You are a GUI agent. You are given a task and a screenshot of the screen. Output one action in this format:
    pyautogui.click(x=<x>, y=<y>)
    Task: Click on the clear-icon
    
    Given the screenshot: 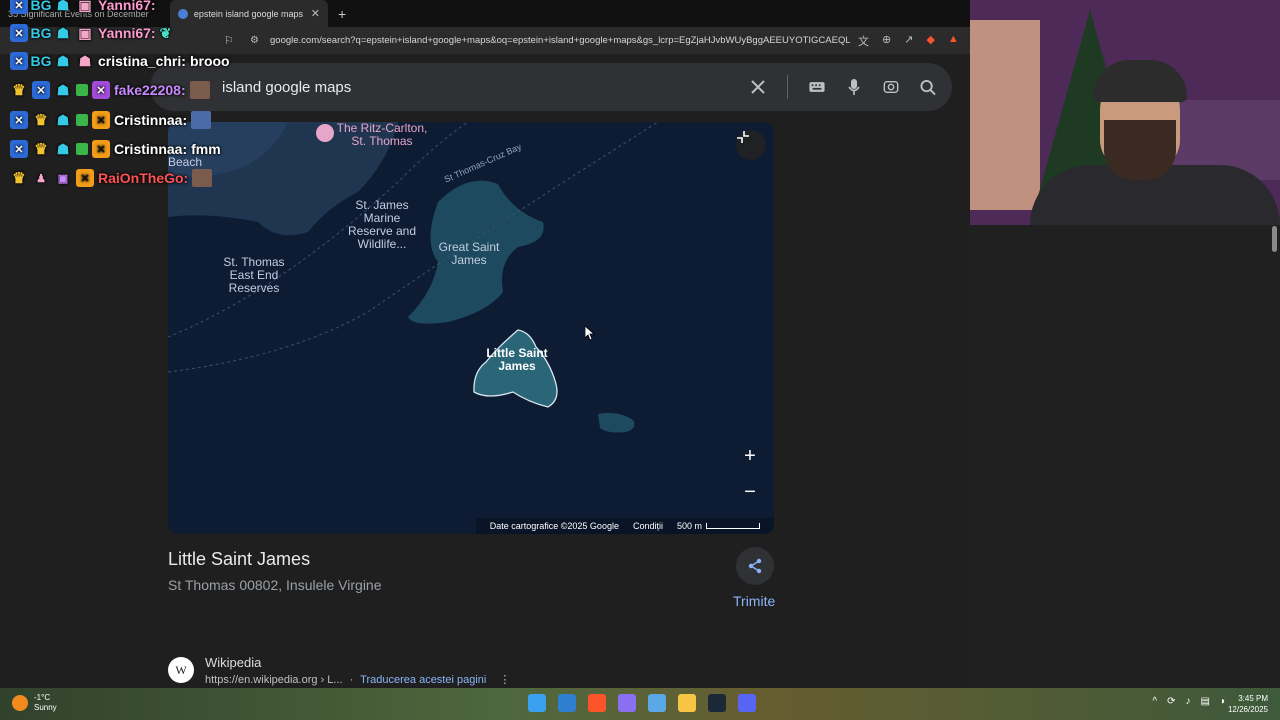 What is the action you would take?
    pyautogui.click(x=758, y=87)
    